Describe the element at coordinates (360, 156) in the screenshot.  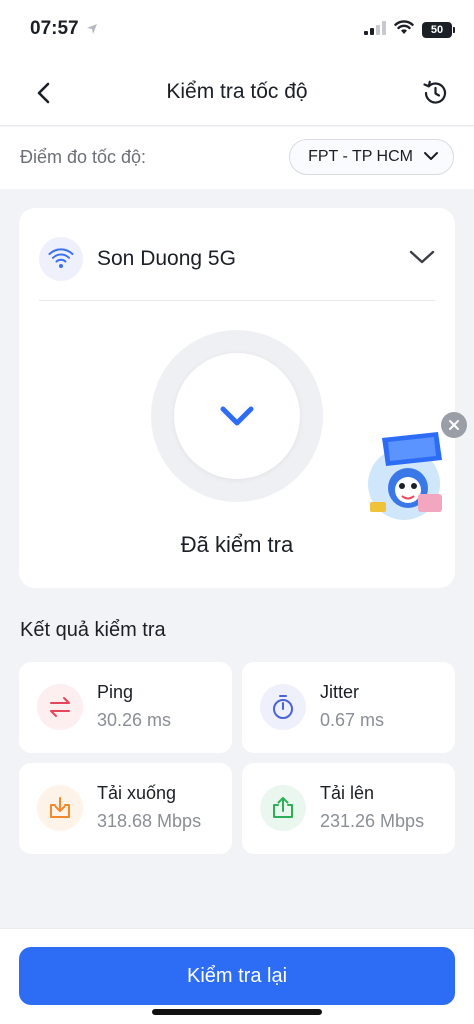
I see `server-selected-value: FPT - TP HCM` at that location.